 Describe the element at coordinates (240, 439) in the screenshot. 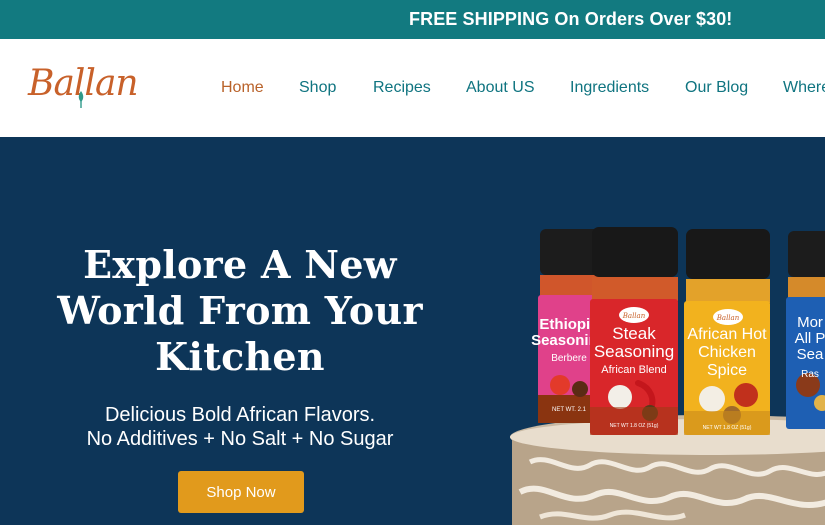

I see `hero-subtitle-line: No Additives + No Salt + No Sugar` at that location.